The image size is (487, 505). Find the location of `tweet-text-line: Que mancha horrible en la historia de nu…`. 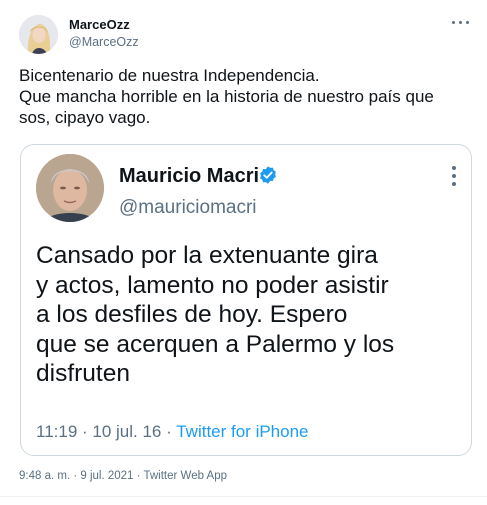

tweet-text-line: Que mancha horrible en la historia de nu… is located at coordinates (226, 96).